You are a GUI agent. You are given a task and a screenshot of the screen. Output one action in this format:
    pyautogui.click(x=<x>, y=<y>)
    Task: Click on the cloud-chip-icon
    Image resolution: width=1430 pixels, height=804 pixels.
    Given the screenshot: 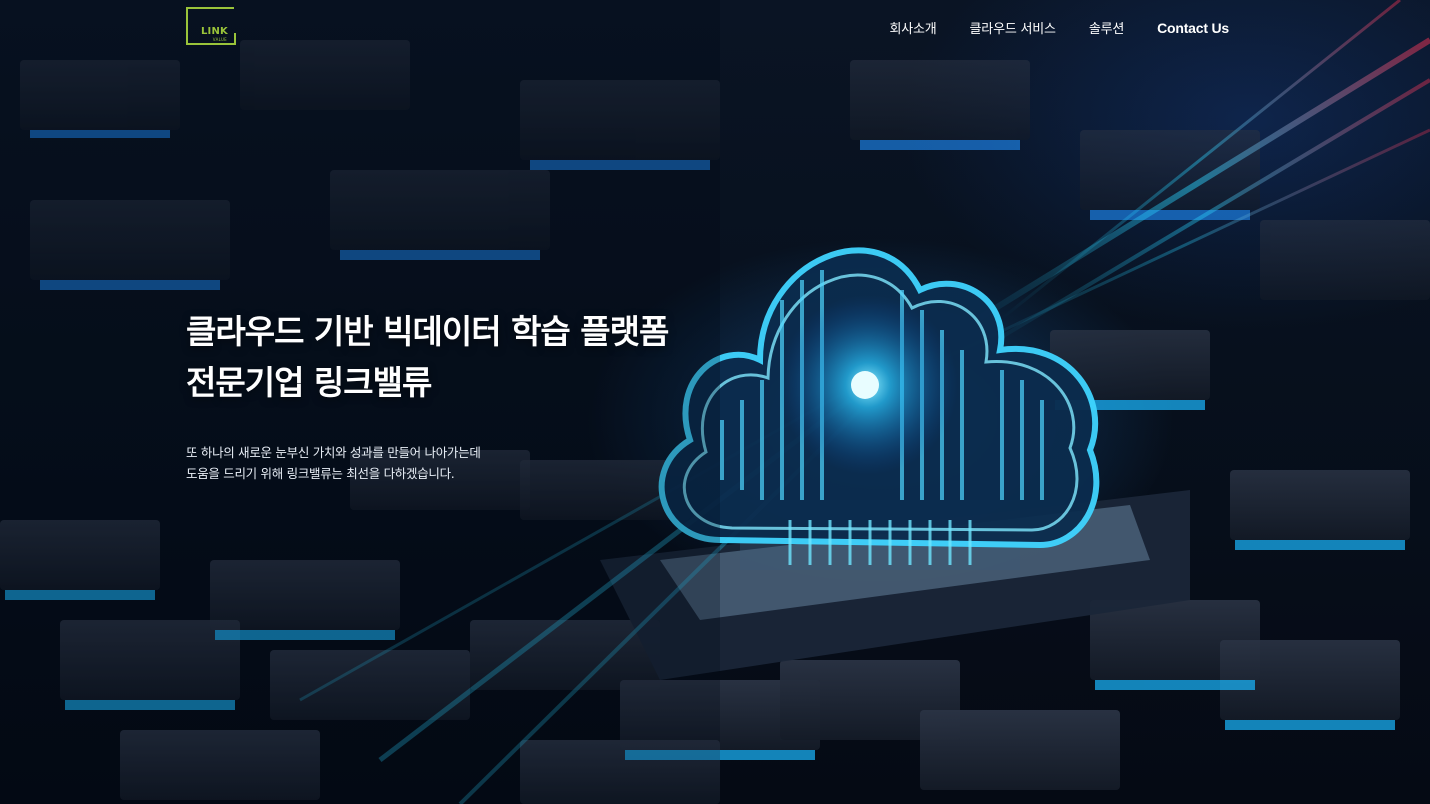 What is the action you would take?
    pyautogui.click(x=879, y=406)
    